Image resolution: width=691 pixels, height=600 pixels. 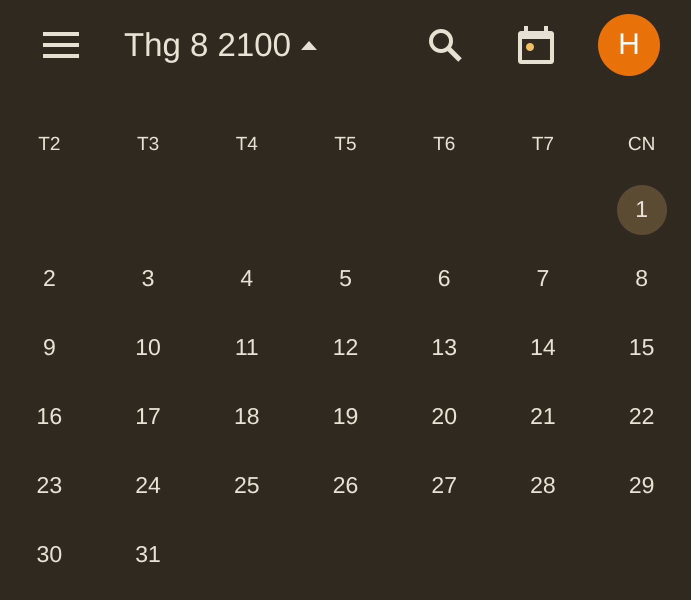 I want to click on day-button: 14, so click(x=543, y=347).